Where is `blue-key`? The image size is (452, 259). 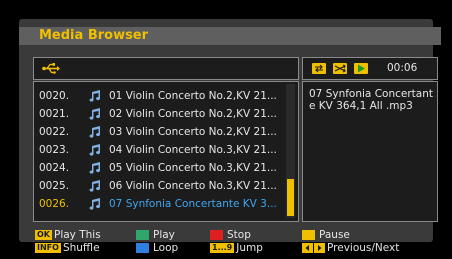 blue-key is located at coordinates (142, 248).